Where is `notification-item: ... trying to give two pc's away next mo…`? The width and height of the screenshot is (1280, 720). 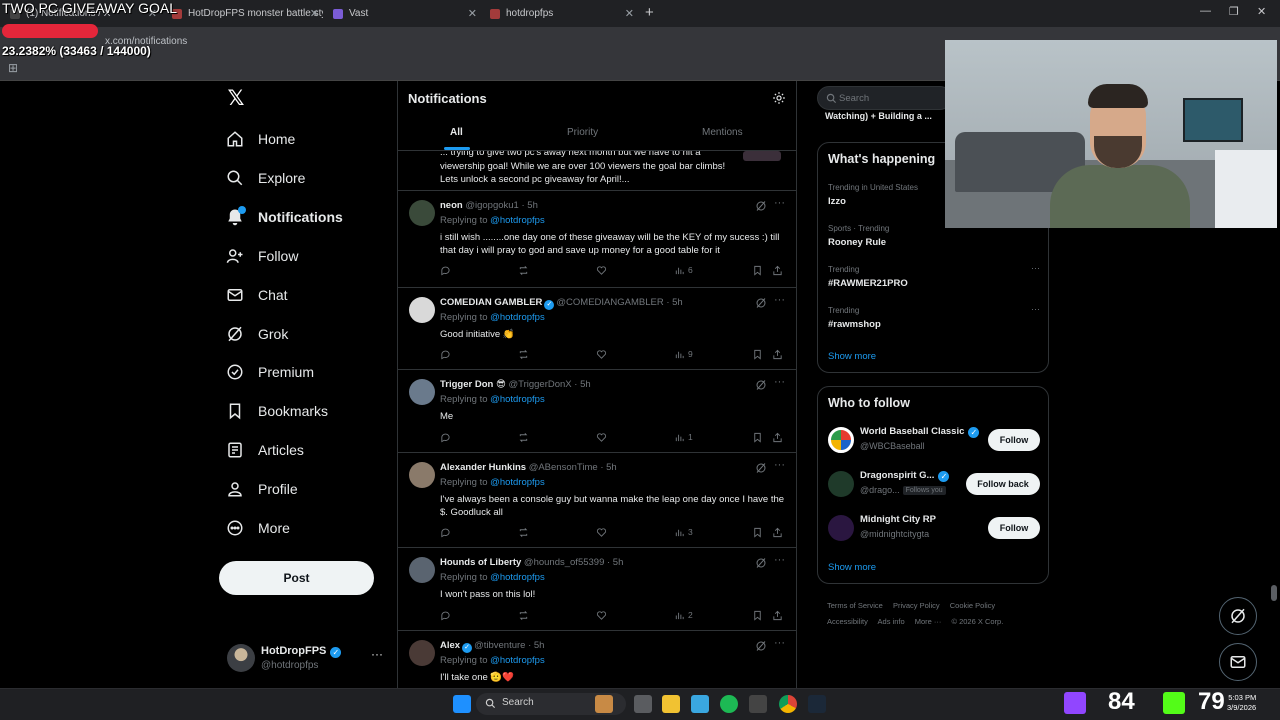 notification-item: ... trying to give two pc's away next mo… is located at coordinates (597, 171).